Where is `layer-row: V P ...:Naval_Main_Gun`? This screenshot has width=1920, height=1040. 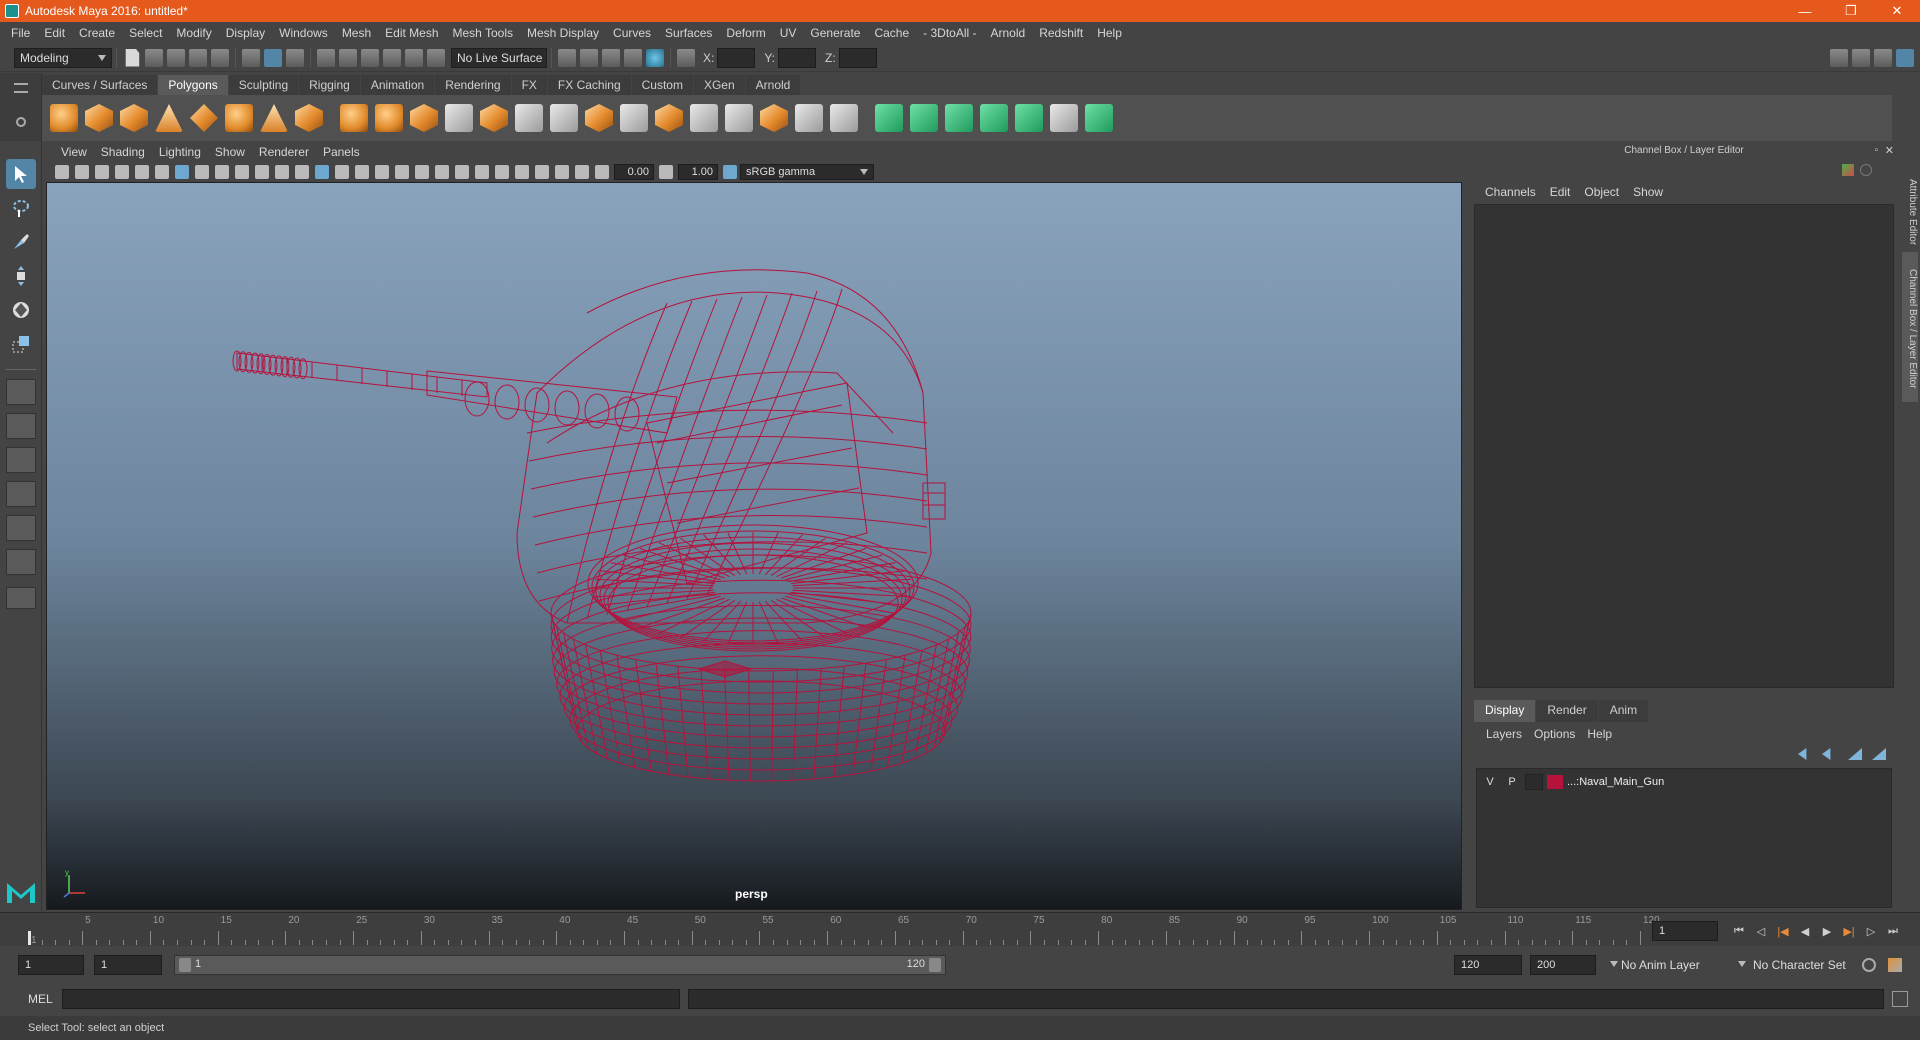 layer-row: V P ...:Naval_Main_Gun is located at coordinates (1684, 782).